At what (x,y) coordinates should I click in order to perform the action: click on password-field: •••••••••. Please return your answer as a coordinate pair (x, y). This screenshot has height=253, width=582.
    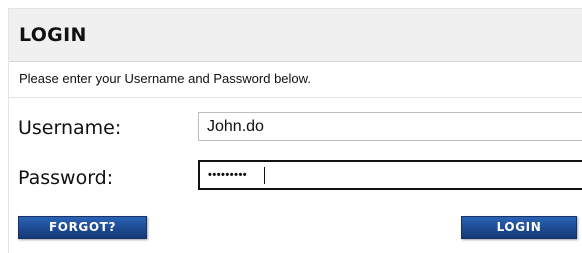
    Looking at the image, I should click on (390, 175).